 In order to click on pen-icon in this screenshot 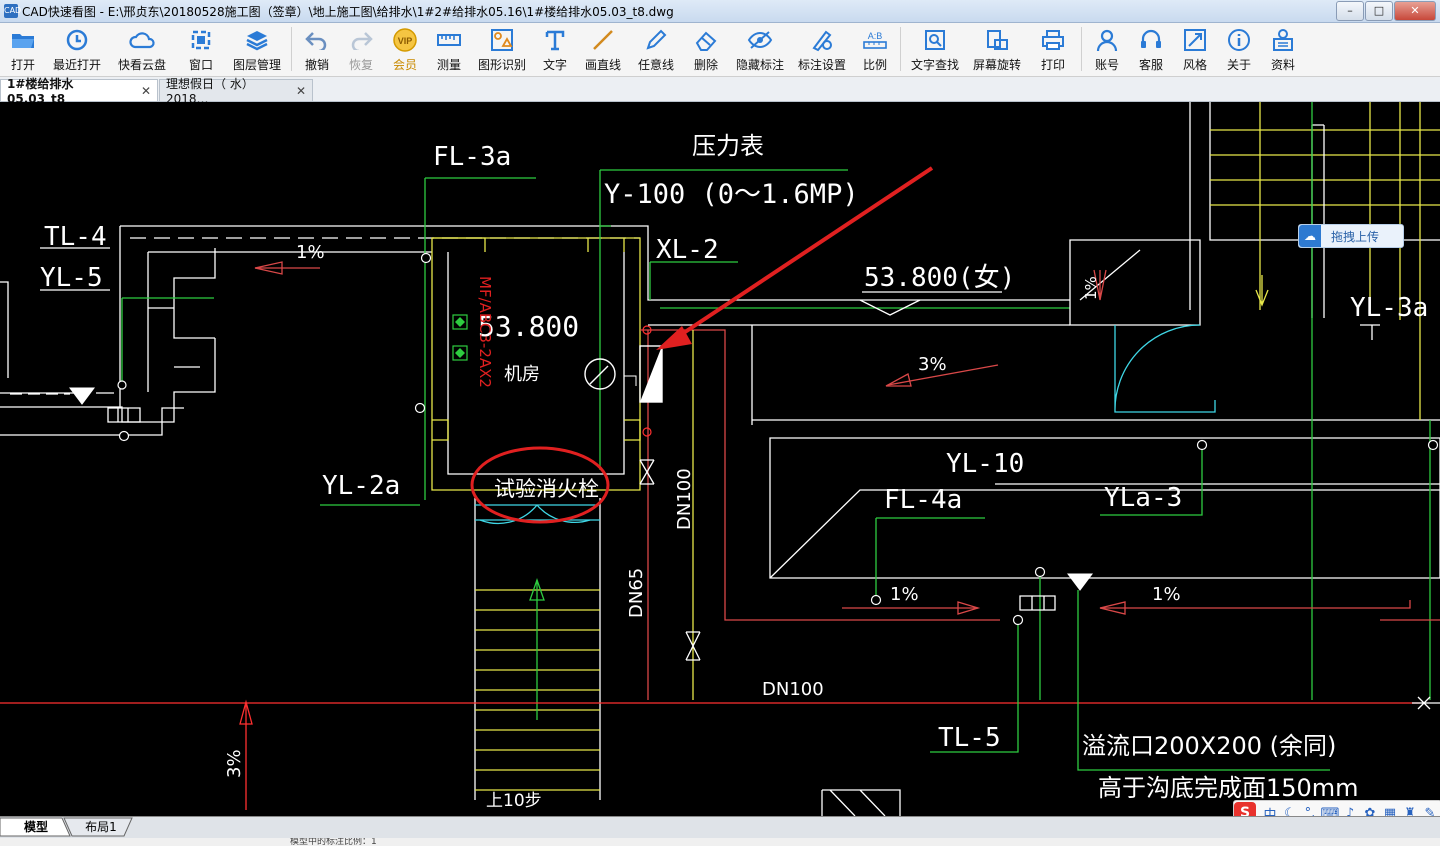, I will do `click(656, 40)`.